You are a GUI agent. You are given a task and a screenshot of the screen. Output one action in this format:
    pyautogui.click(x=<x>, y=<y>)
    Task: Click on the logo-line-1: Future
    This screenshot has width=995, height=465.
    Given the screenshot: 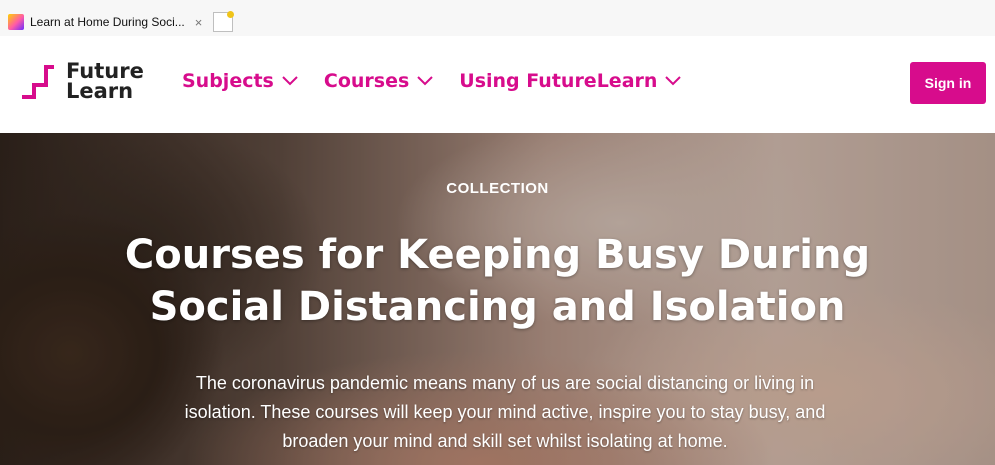 What is the action you would take?
    pyautogui.click(x=105, y=71)
    